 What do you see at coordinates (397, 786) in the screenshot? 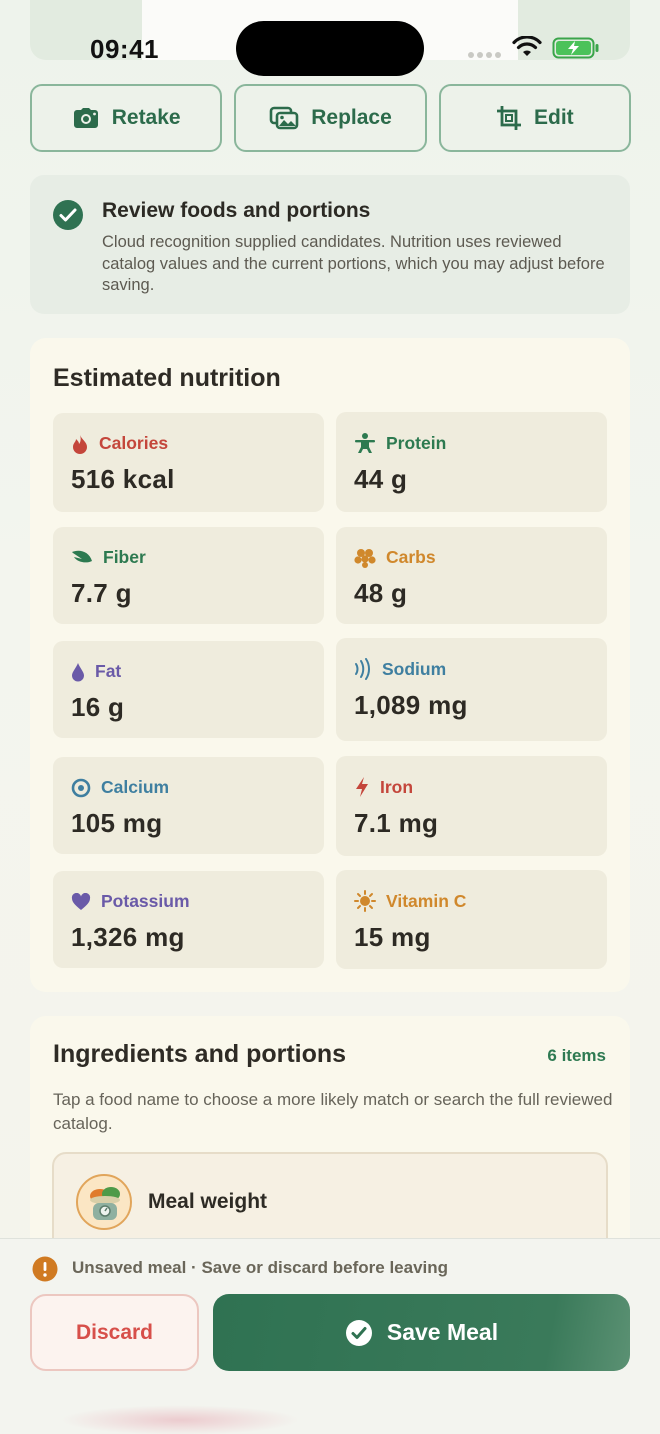
I see `nutrient-label: Iron` at bounding box center [397, 786].